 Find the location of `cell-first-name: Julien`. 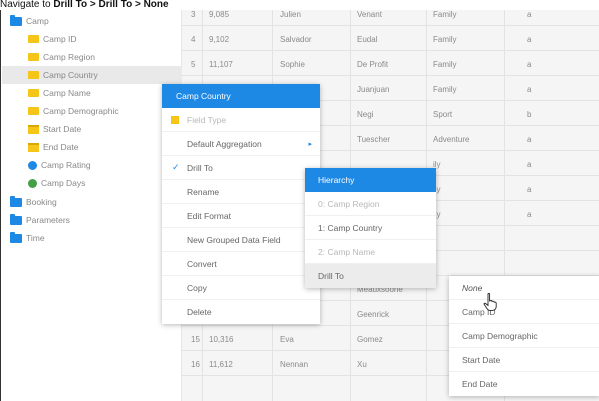

cell-first-name: Julien is located at coordinates (290, 14).